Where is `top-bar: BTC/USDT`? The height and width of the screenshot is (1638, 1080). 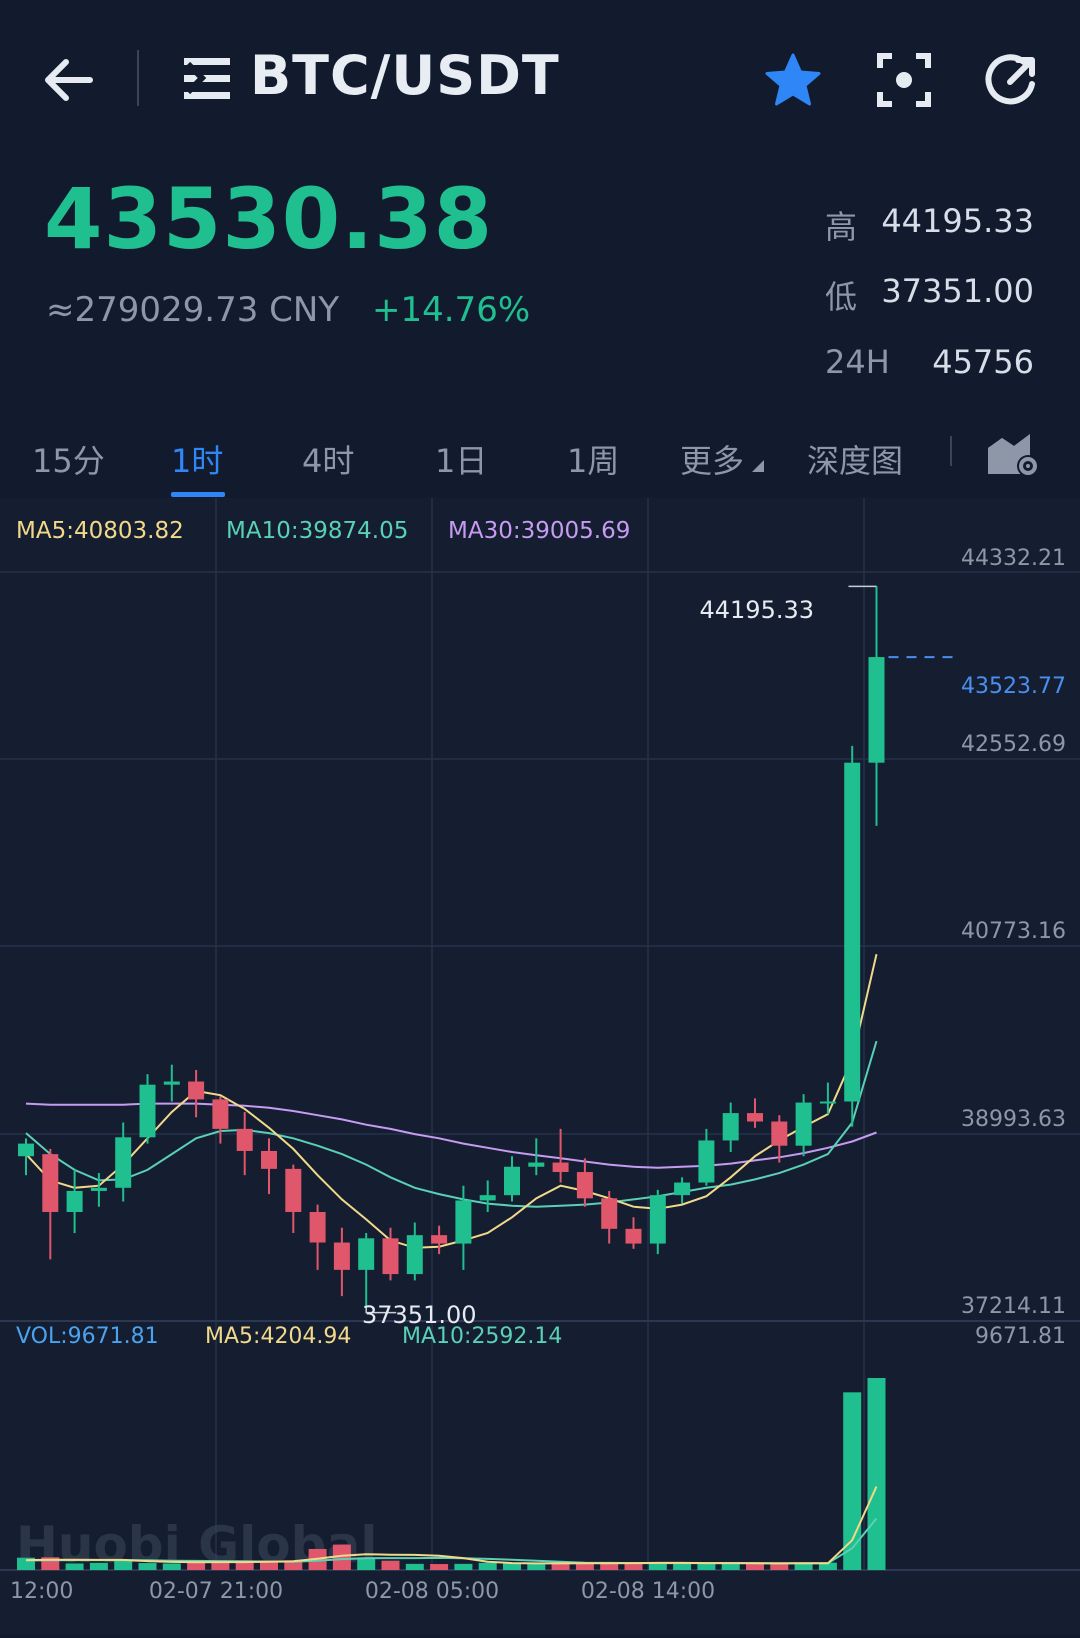
top-bar: BTC/USDT is located at coordinates (540, 80).